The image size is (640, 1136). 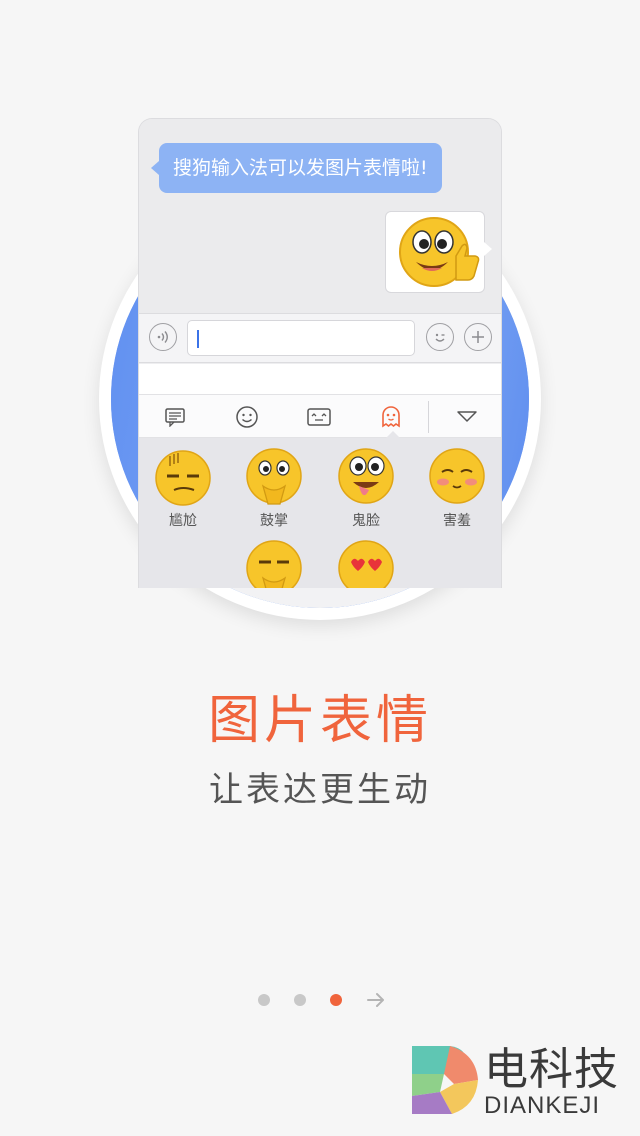 I want to click on wink-emoji-icon, so click(x=440, y=337).